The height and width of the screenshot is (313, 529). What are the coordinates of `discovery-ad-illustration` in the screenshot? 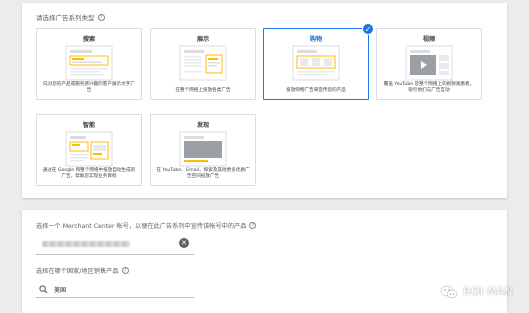 It's located at (203, 149).